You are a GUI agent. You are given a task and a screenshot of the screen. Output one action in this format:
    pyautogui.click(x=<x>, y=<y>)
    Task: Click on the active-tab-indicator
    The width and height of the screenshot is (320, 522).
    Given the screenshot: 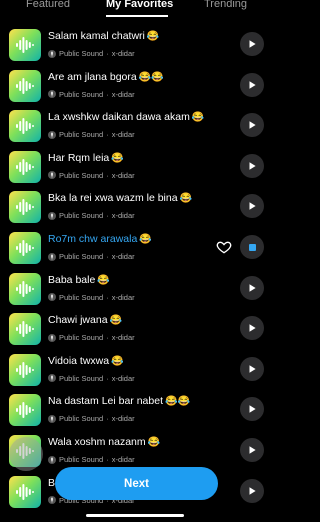 What is the action you would take?
    pyautogui.click(x=137, y=16)
    